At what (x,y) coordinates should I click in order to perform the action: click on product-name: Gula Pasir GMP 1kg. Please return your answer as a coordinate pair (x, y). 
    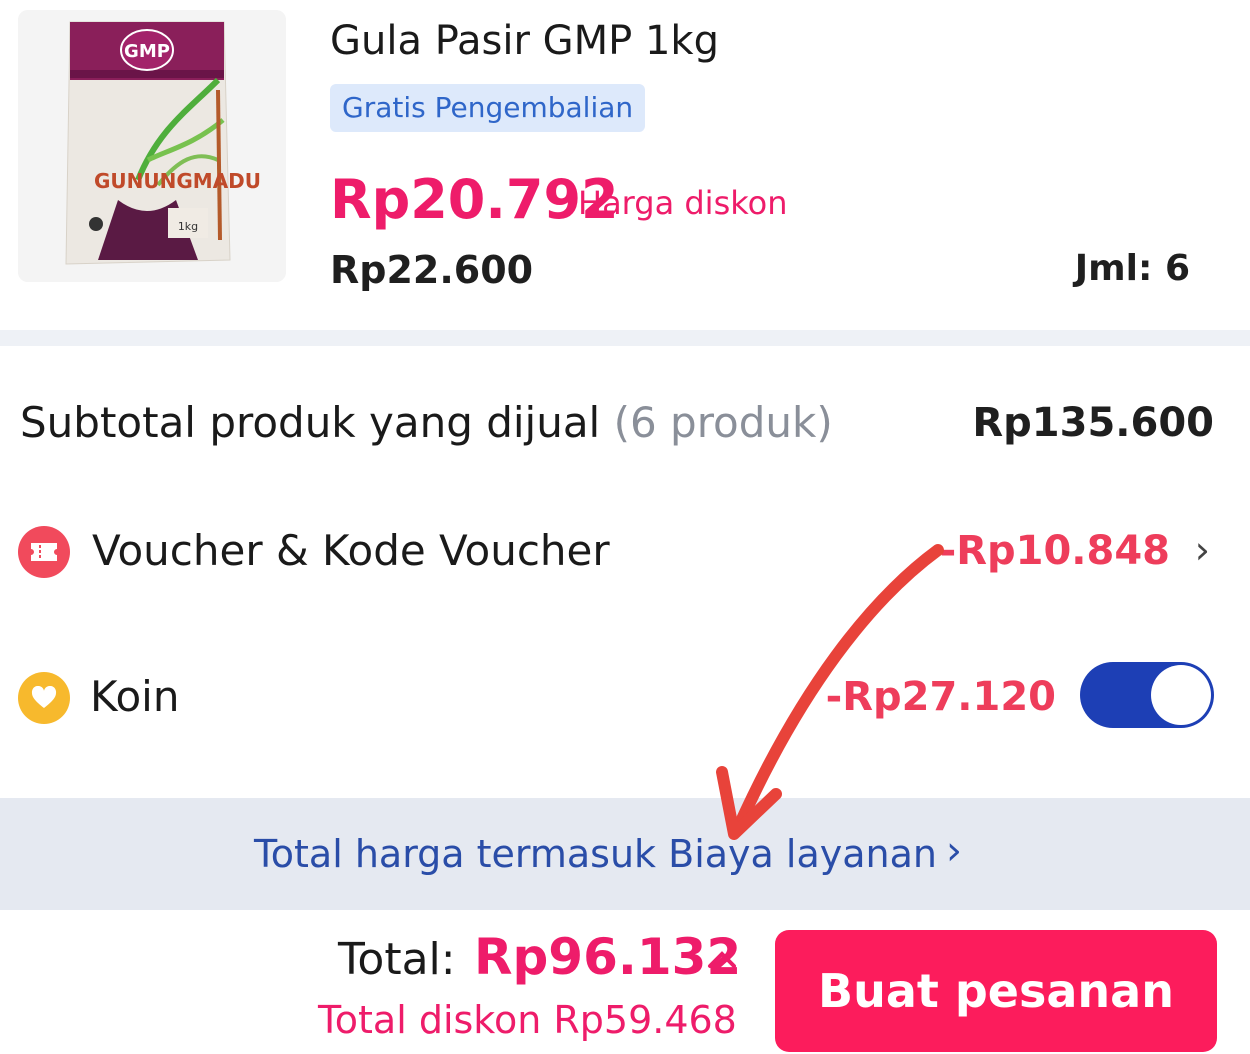
    Looking at the image, I should click on (524, 41).